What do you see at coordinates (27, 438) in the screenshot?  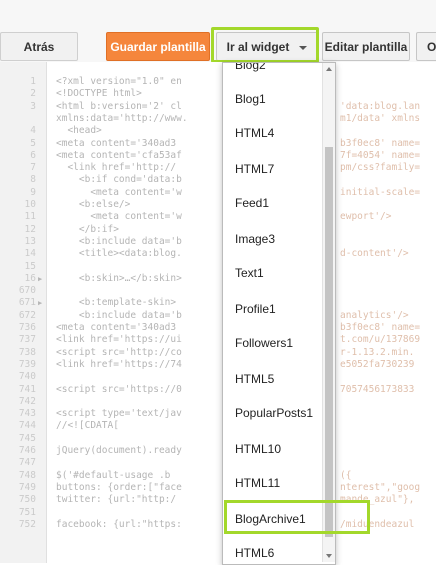 I see `line-number: 745` at bounding box center [27, 438].